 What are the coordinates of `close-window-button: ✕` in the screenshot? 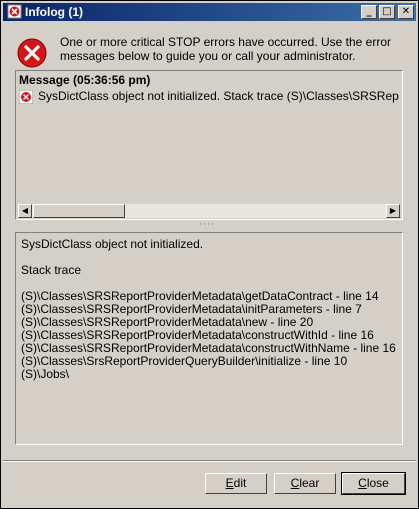 It's located at (406, 12).